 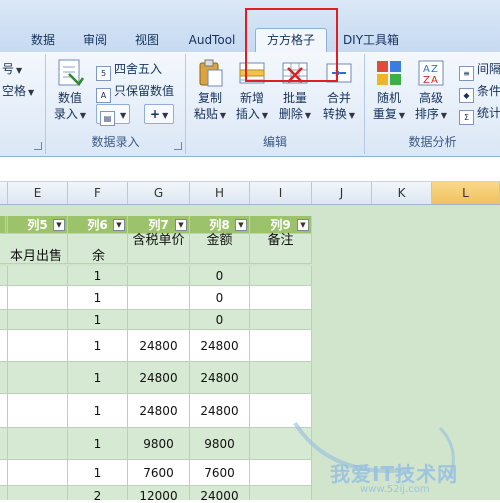 What do you see at coordinates (339, 91) in the screenshot?
I see `merge-convert-button: 合并 转换 ▼` at bounding box center [339, 91].